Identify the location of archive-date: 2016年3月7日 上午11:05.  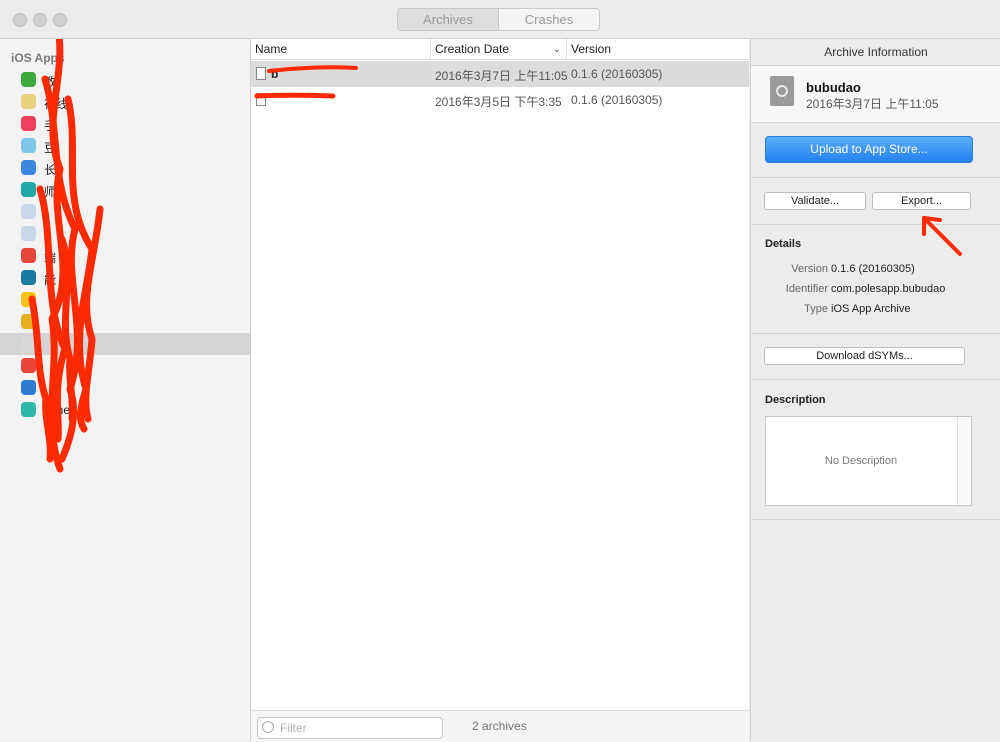
(872, 104).